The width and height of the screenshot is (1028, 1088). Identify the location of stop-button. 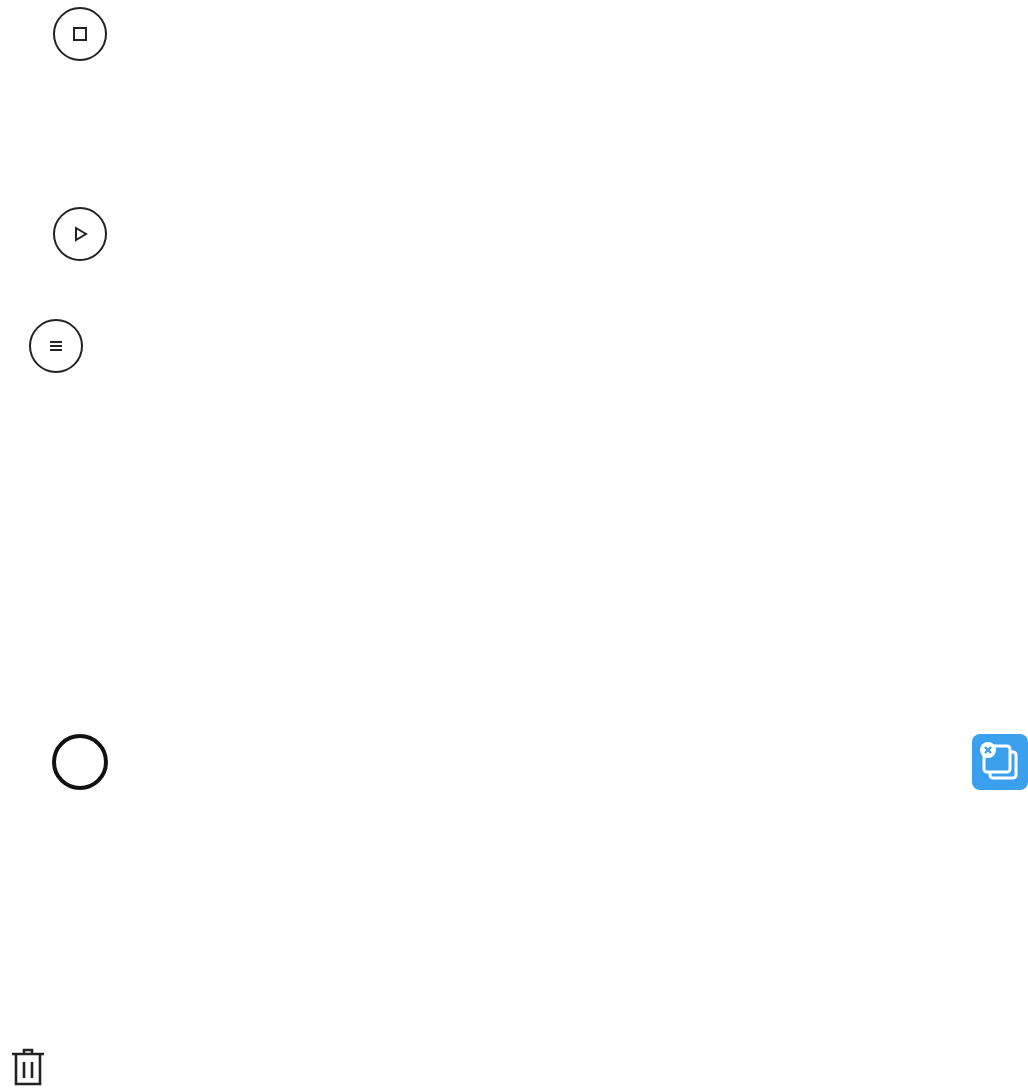
(80, 34).